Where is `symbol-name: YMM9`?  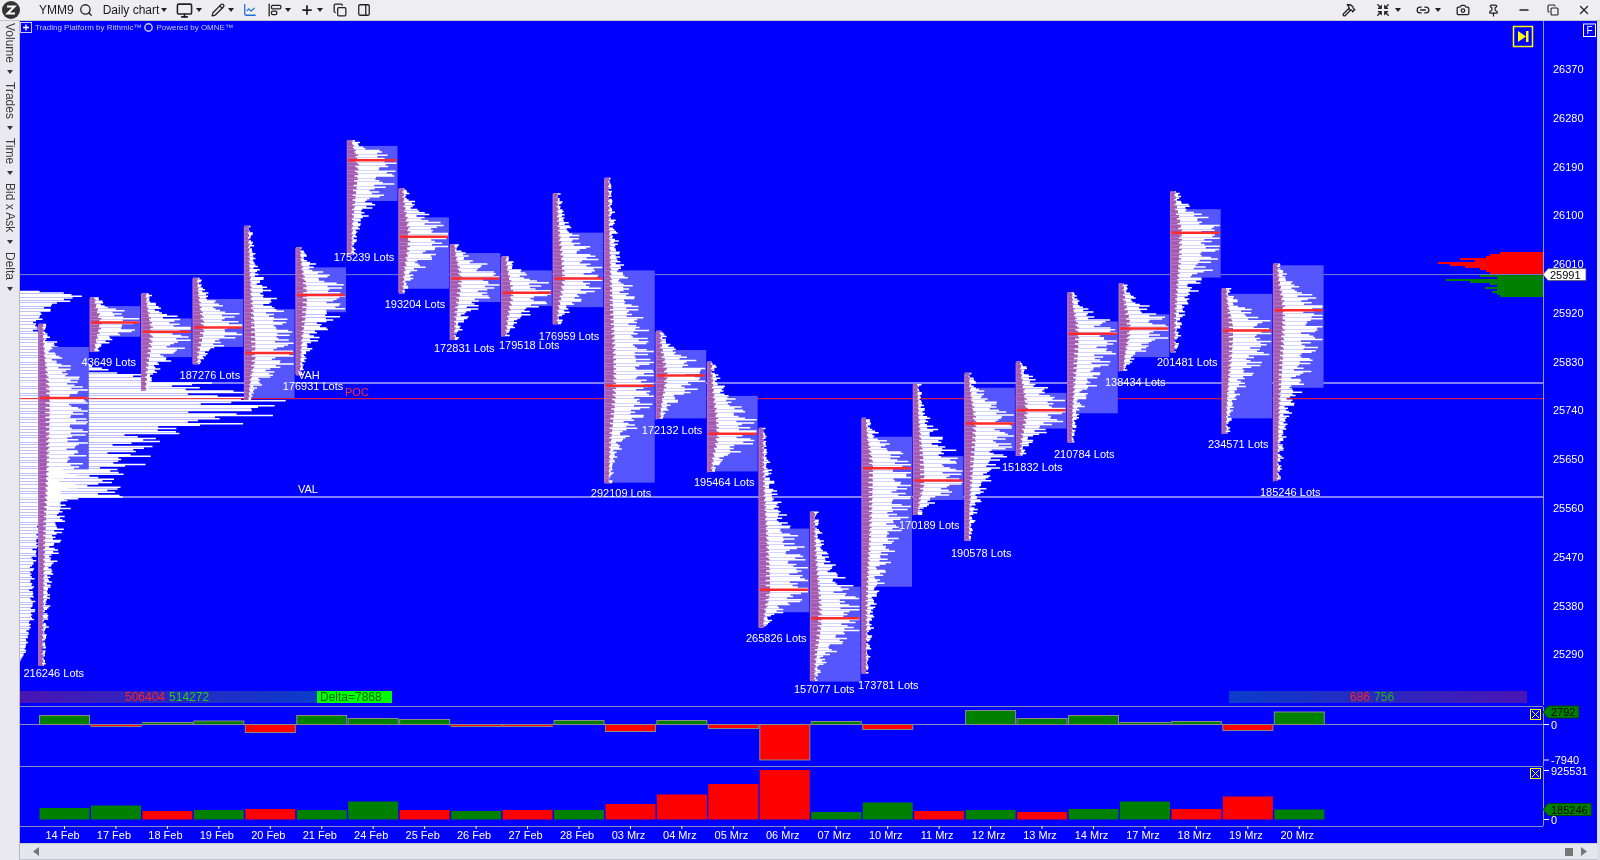
symbol-name: YMM9 is located at coordinates (56, 10).